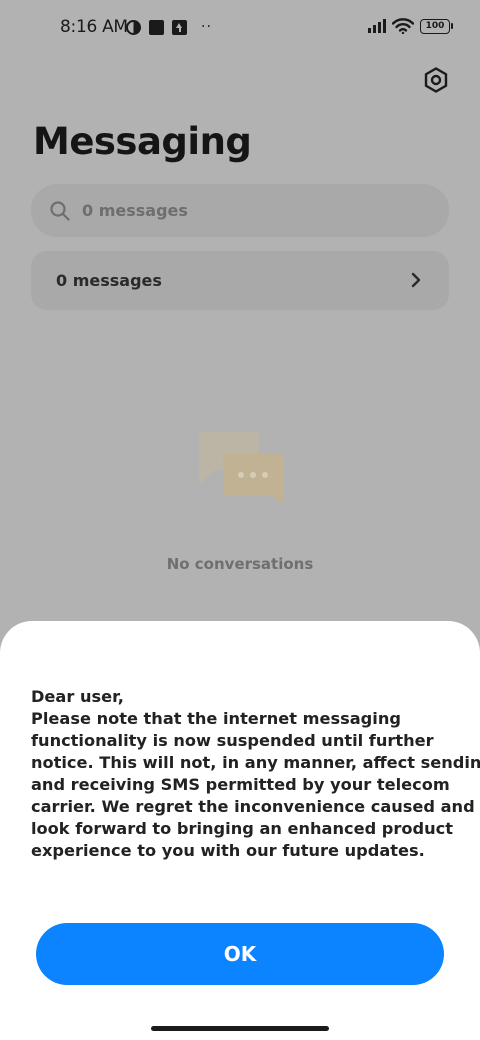 The width and height of the screenshot is (480, 1040). Describe the element at coordinates (403, 26) in the screenshot. I see `wifi-icon` at that location.